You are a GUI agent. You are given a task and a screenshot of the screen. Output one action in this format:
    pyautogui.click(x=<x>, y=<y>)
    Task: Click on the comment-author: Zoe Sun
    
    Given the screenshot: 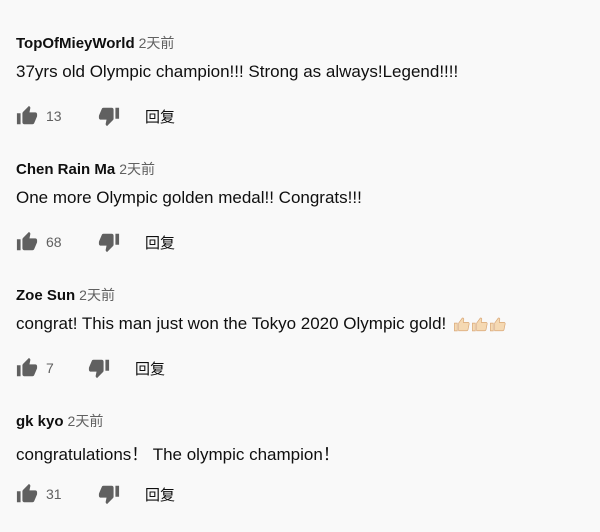 What is the action you would take?
    pyautogui.click(x=45, y=295)
    